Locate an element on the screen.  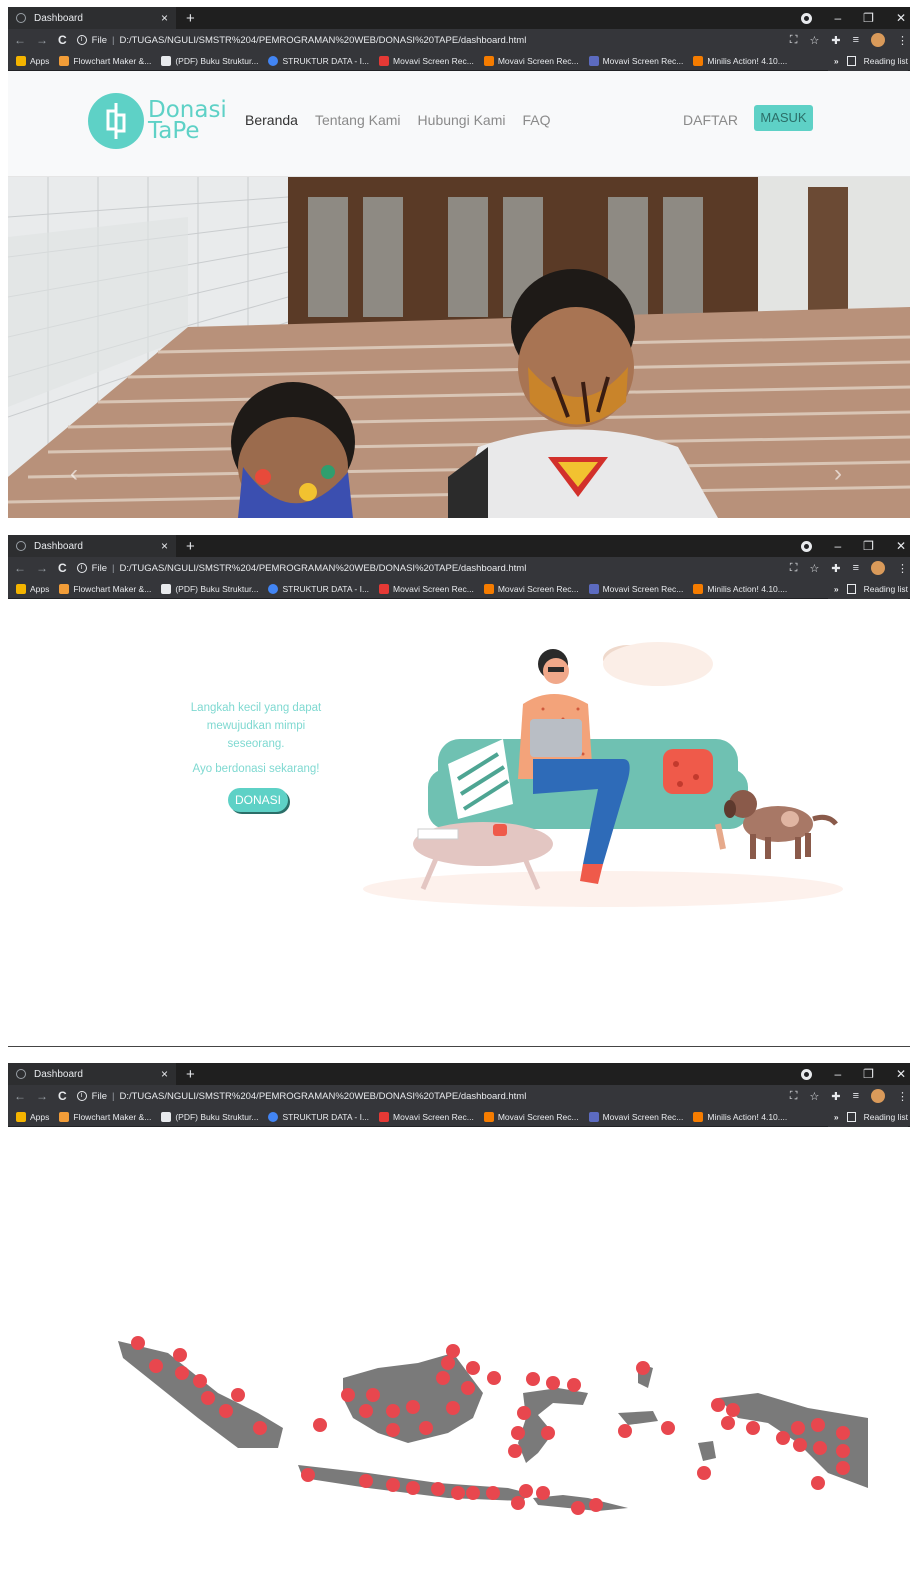
site-logo: Donasi TaPe is located at coordinates (157, 121).